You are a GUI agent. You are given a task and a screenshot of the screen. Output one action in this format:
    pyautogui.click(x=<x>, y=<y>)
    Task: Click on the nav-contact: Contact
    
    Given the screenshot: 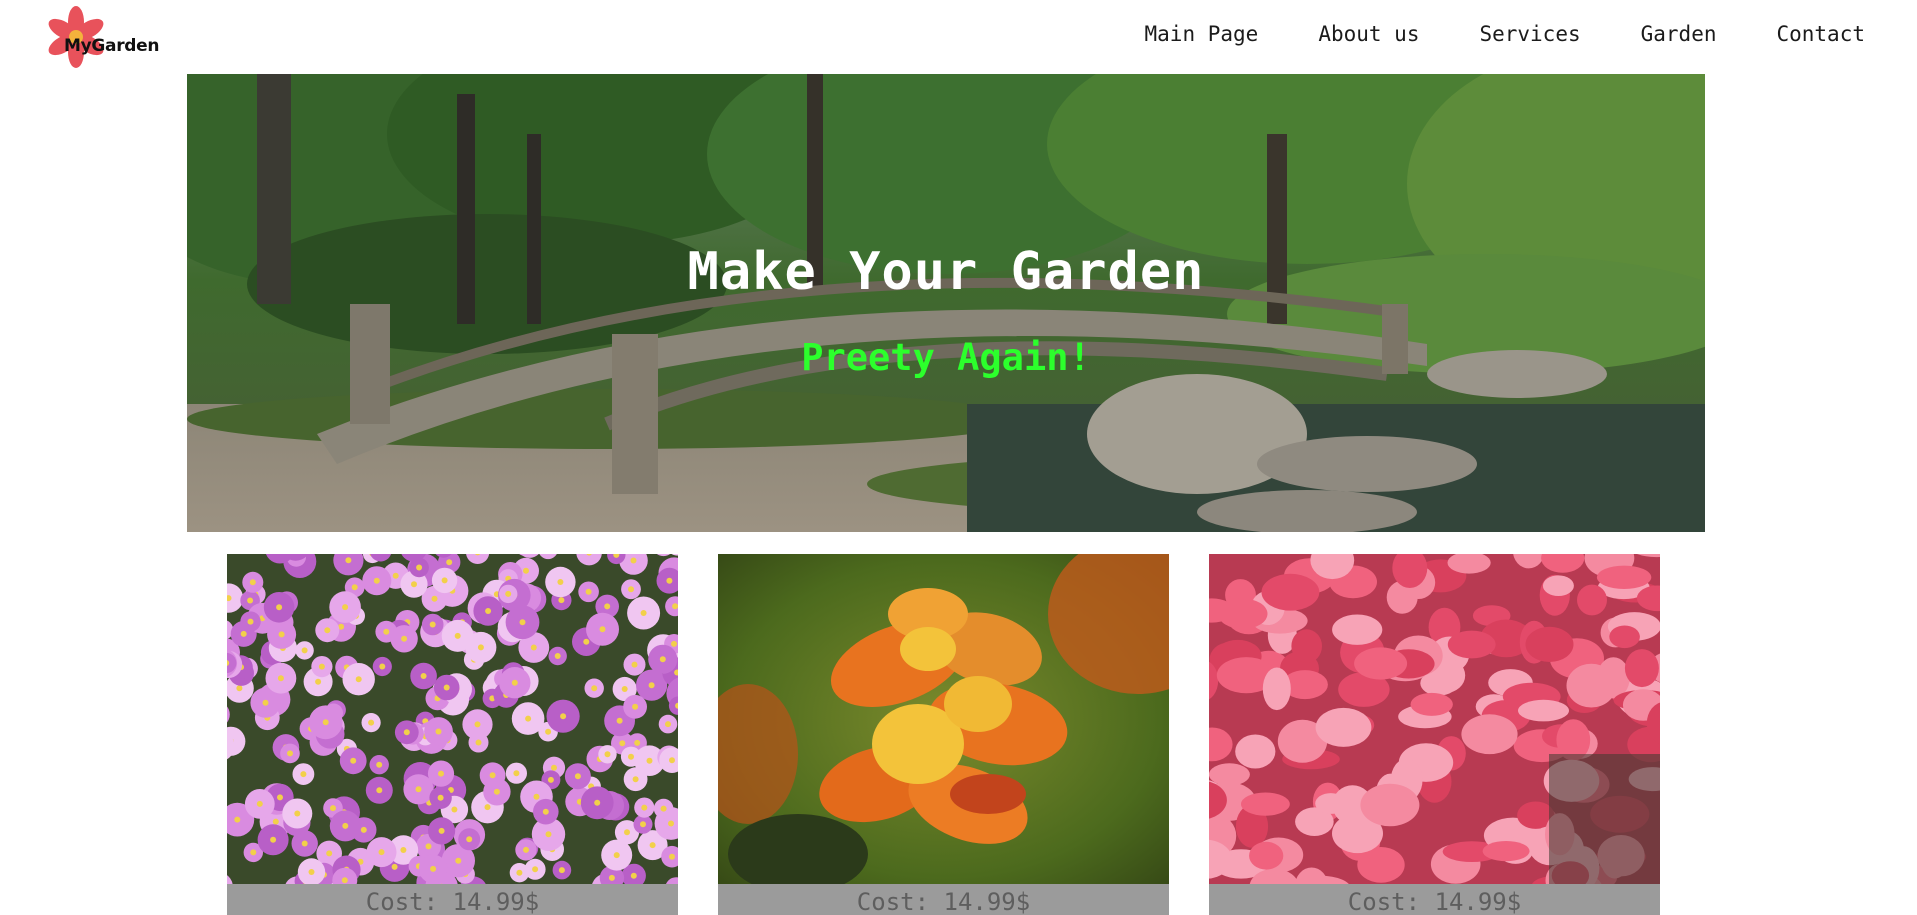 What is the action you would take?
    pyautogui.click(x=1820, y=34)
    